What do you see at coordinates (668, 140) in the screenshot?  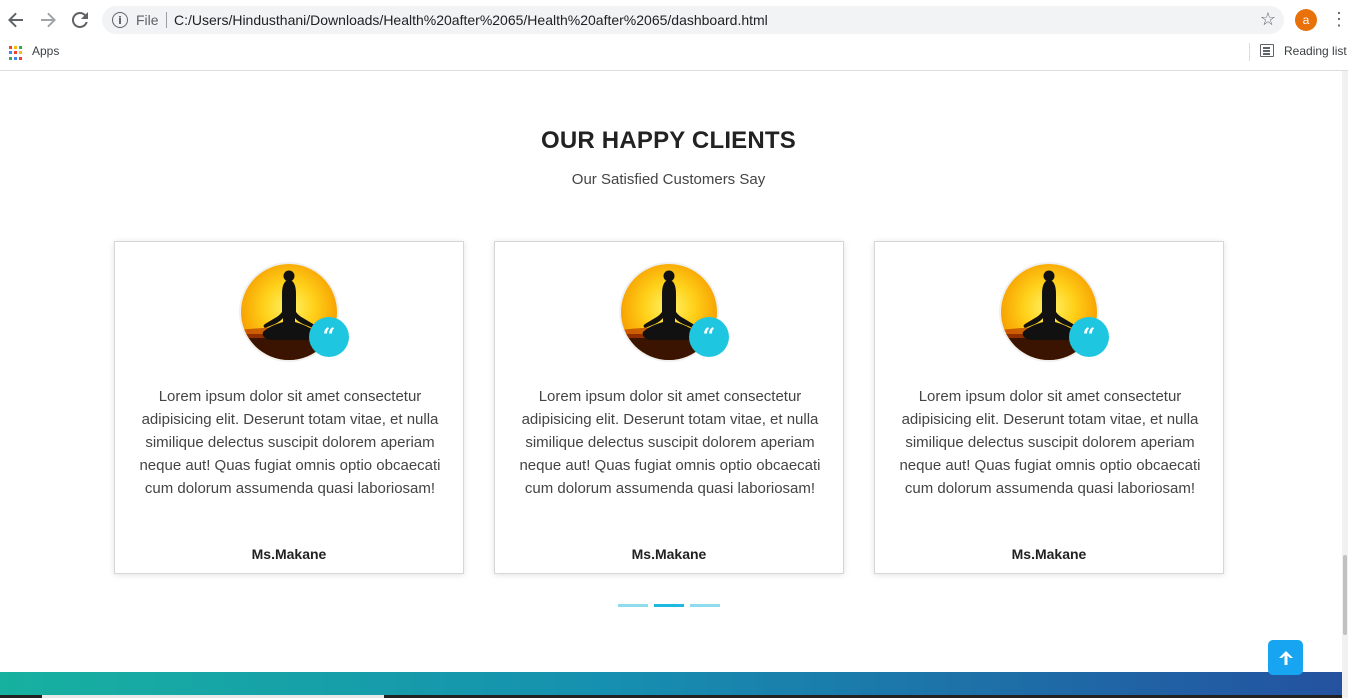 I see `section-title: OUR HAPPY CLIENTS` at bounding box center [668, 140].